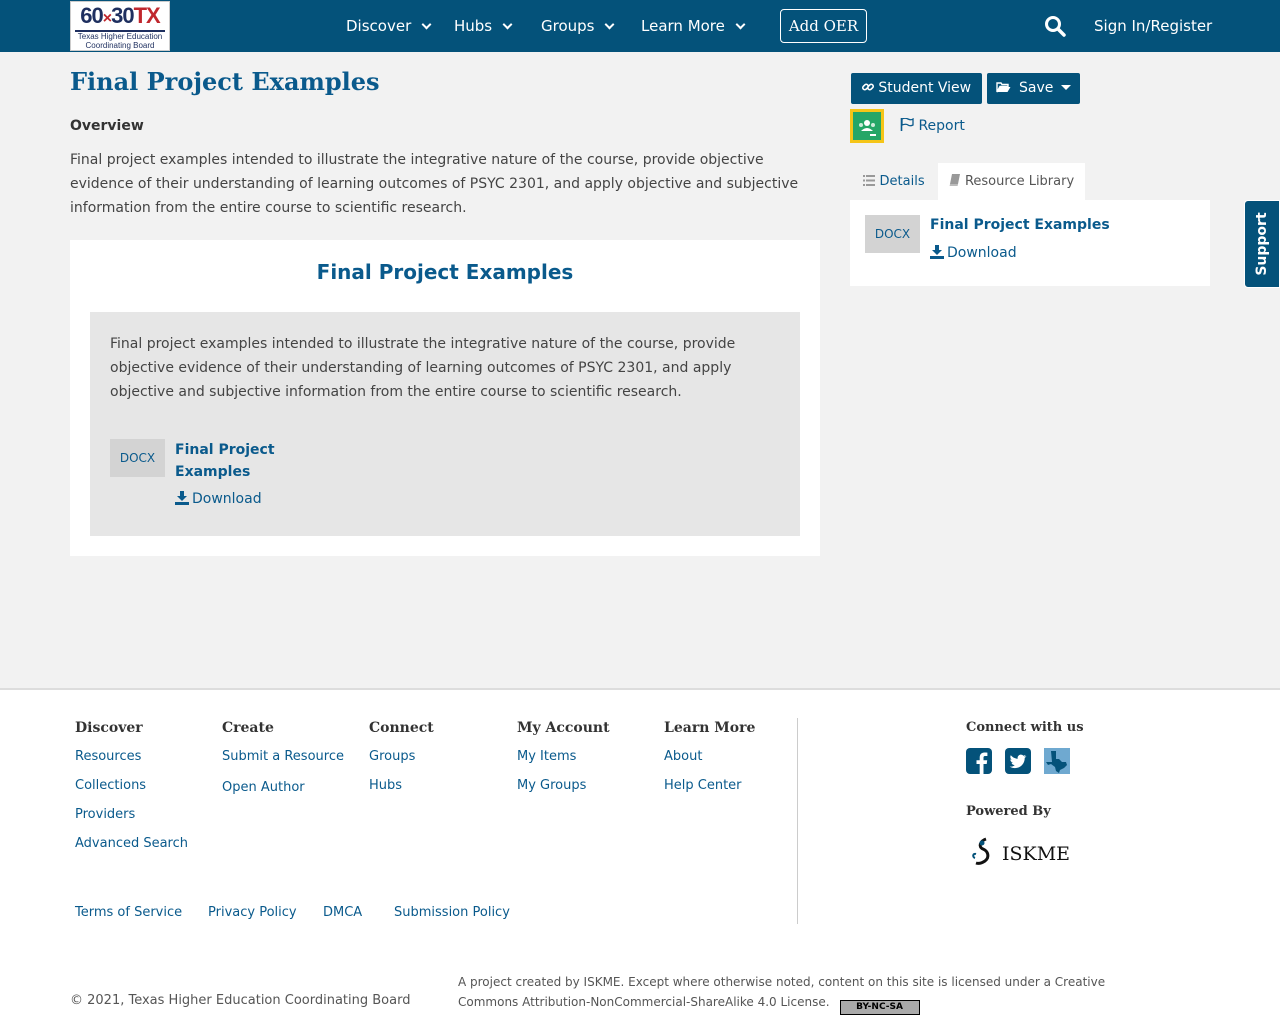 This screenshot has width=1280, height=1024. I want to click on support-label: Support, so click(1262, 244).